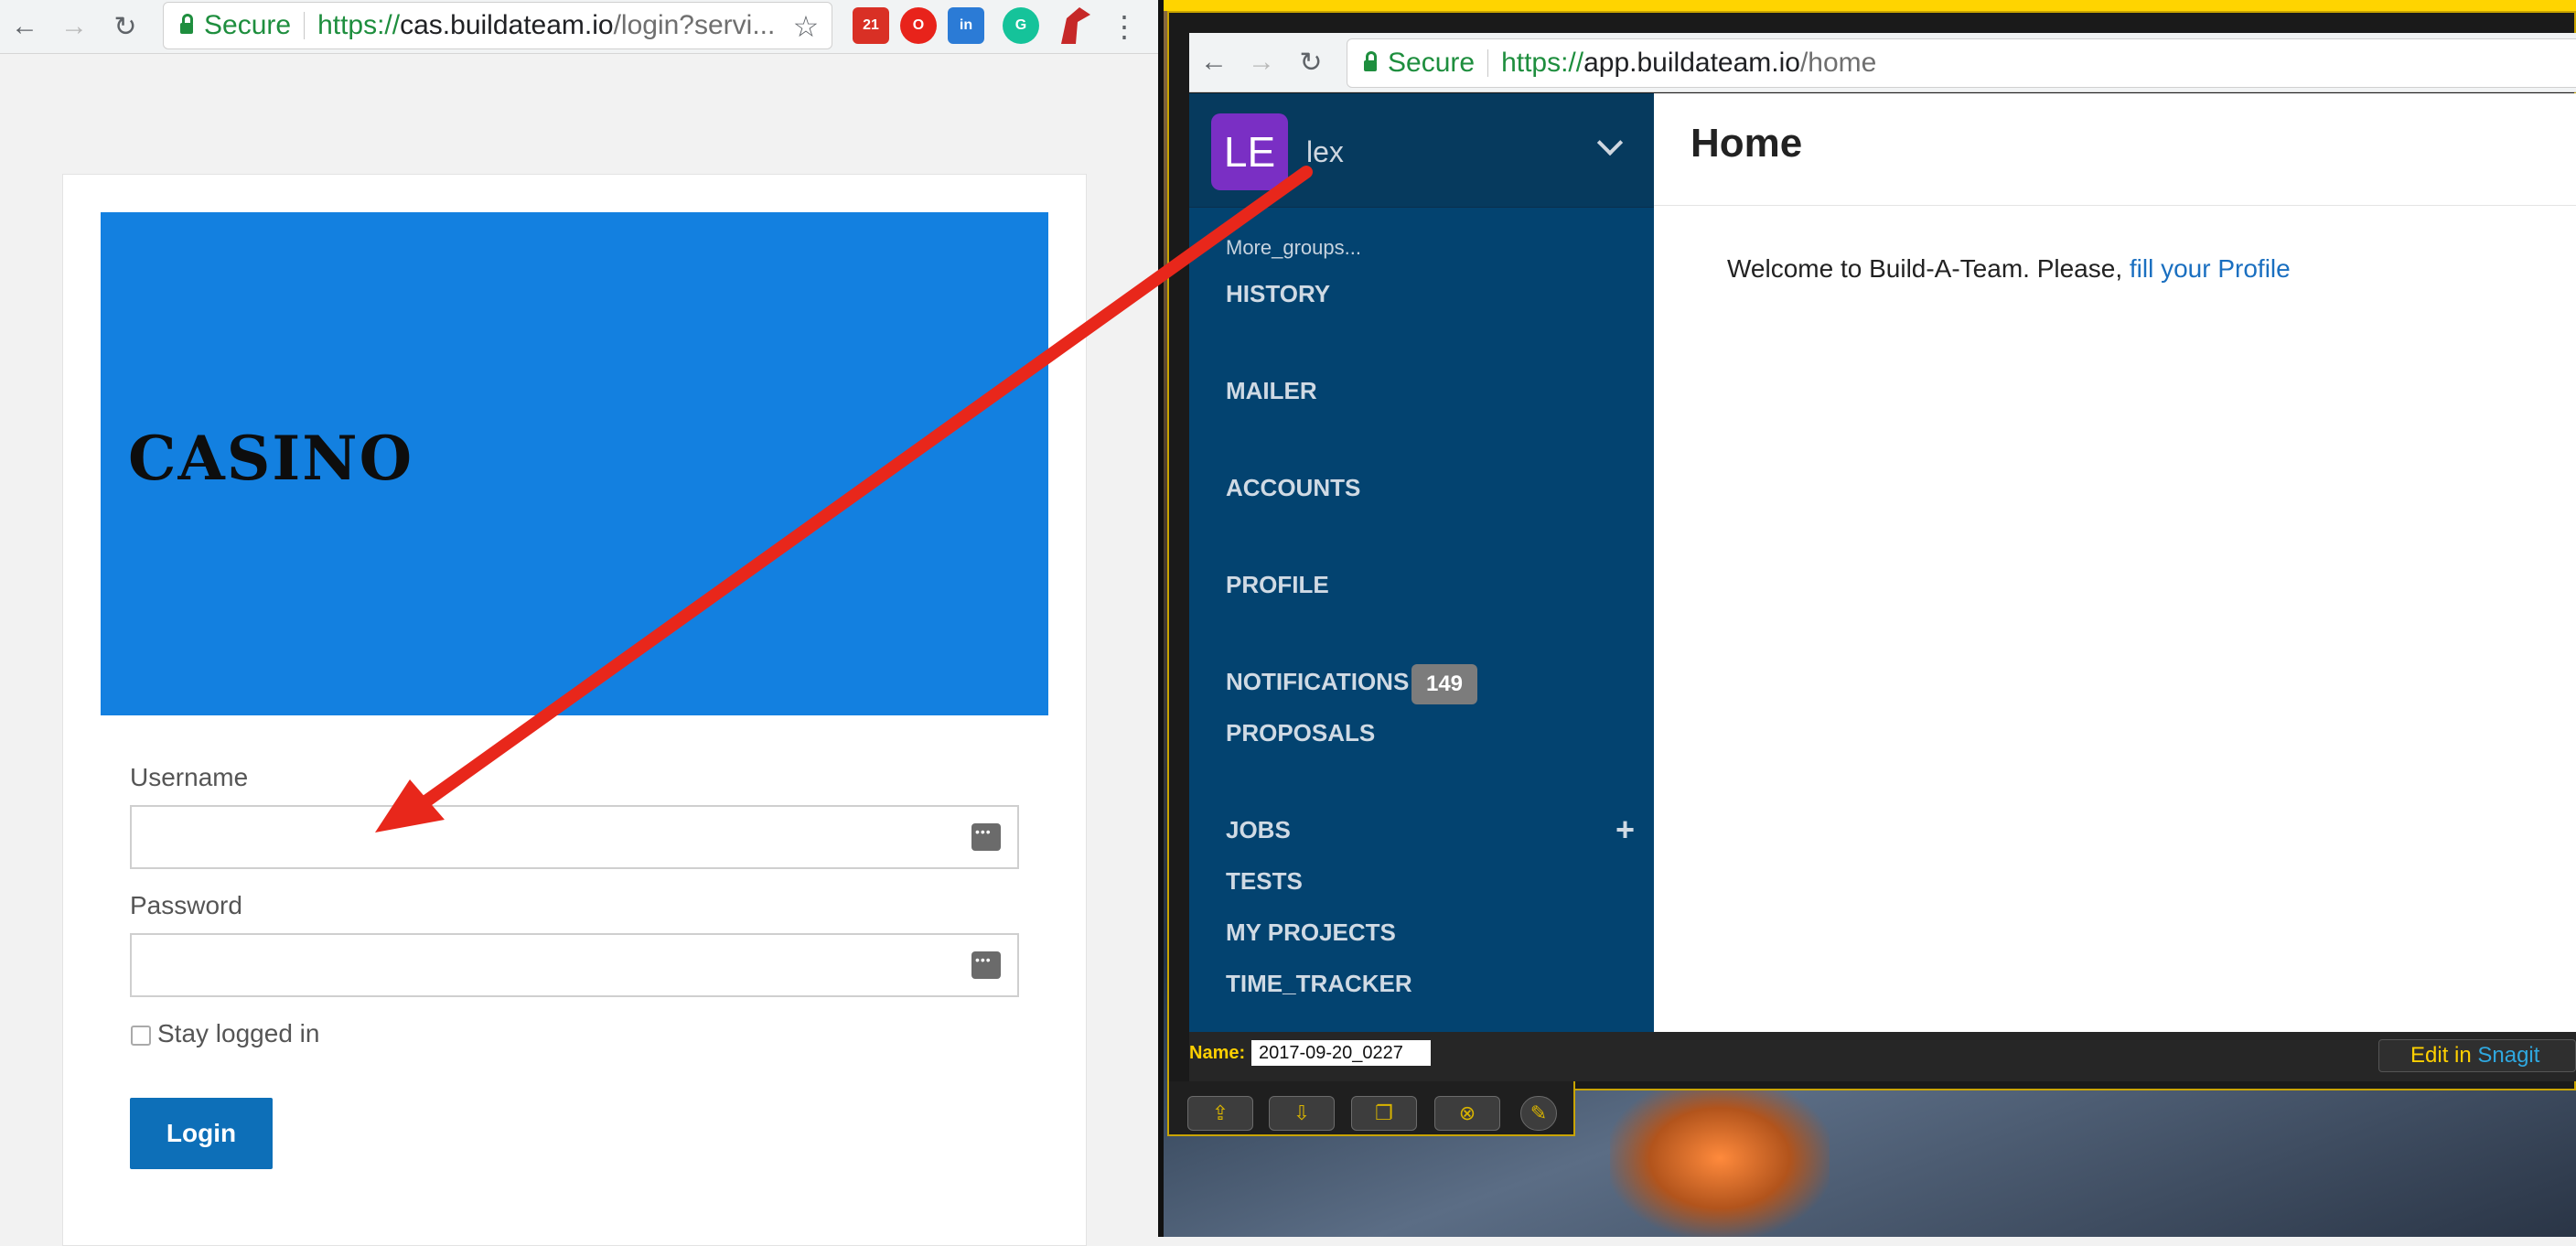 Image resolution: width=2576 pixels, height=1246 pixels. I want to click on sidebar-item-proposals: PROPOSALS, so click(1301, 733).